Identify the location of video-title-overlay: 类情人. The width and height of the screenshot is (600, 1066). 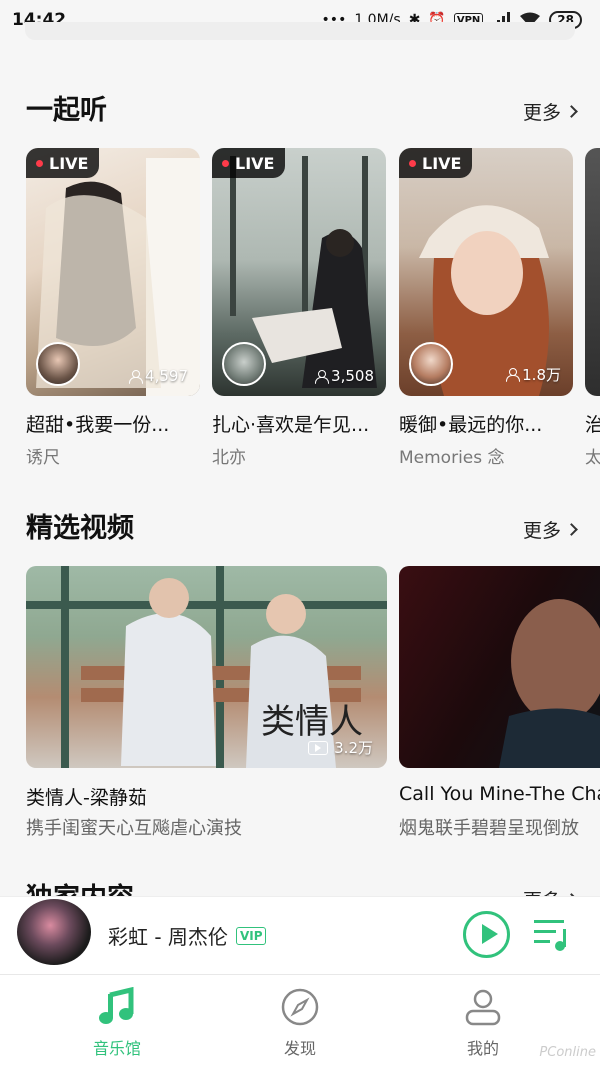
(312, 722).